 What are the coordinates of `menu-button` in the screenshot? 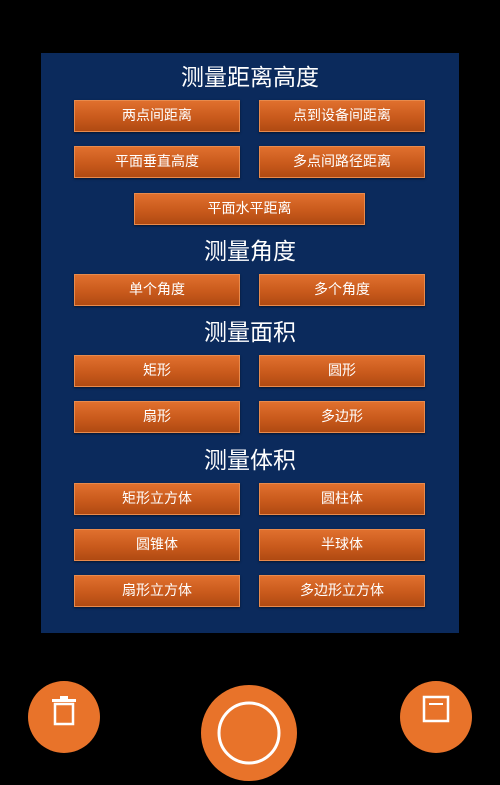 It's located at (436, 717).